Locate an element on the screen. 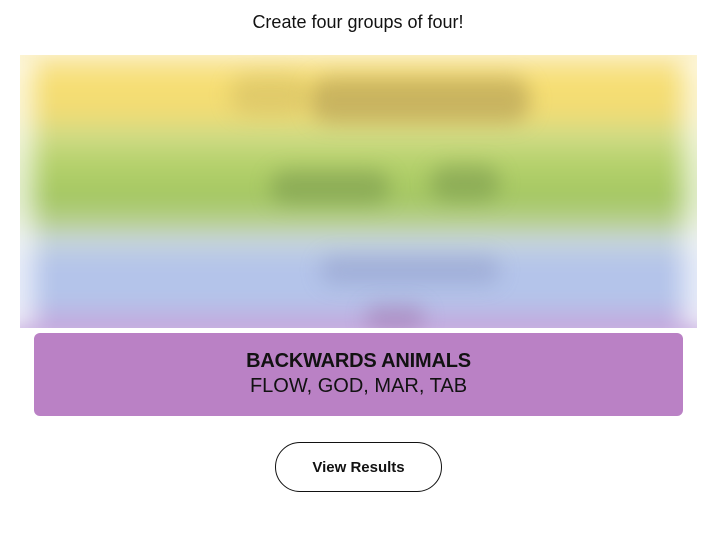 The height and width of the screenshot is (540, 728). solved-group-purple: BACKWARDS ANIMALS FLOW, GOD, MAR, TAB is located at coordinates (358, 374).